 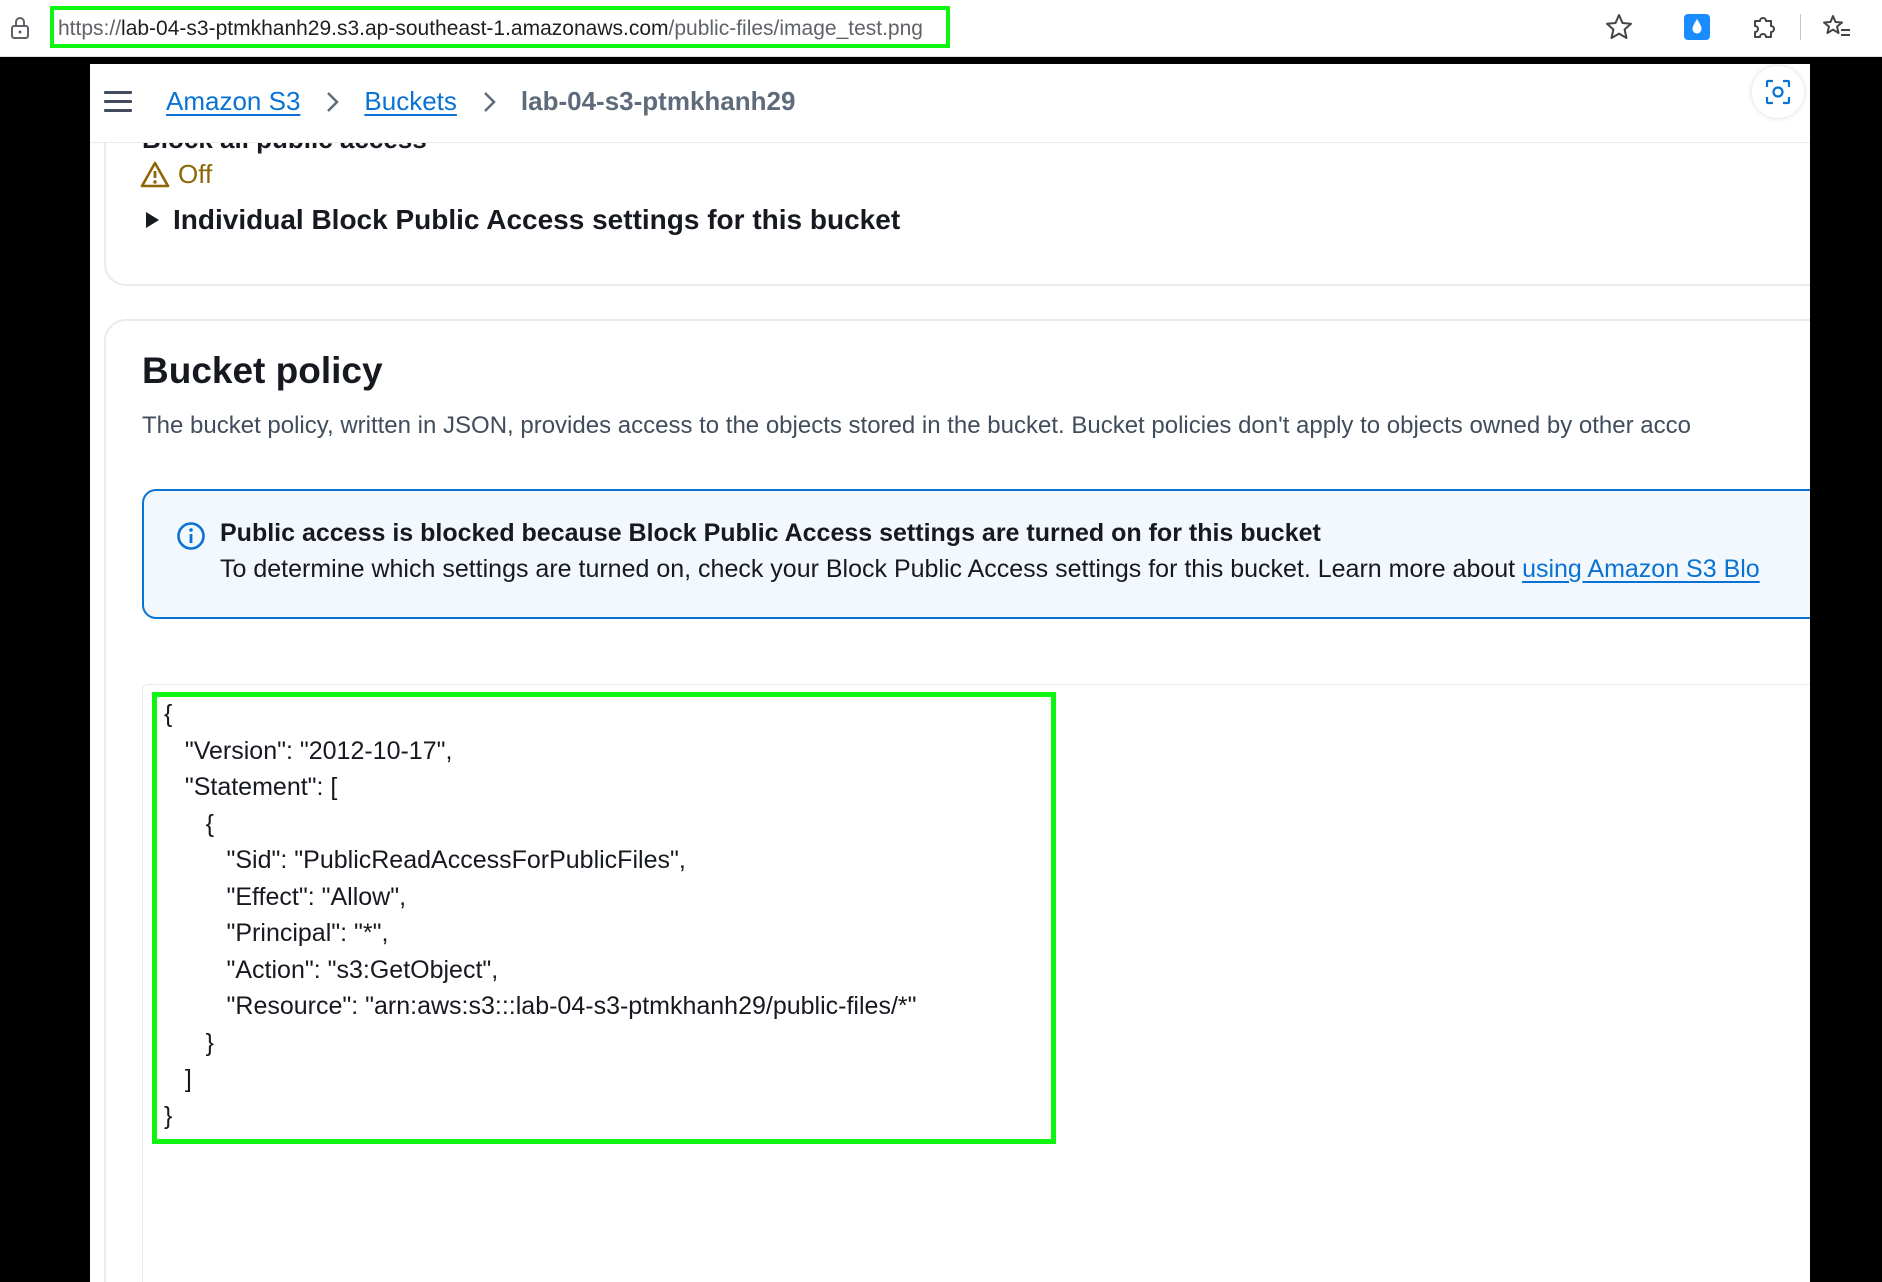 I want to click on breadcrumb-buckets: Buckets, so click(x=410, y=101).